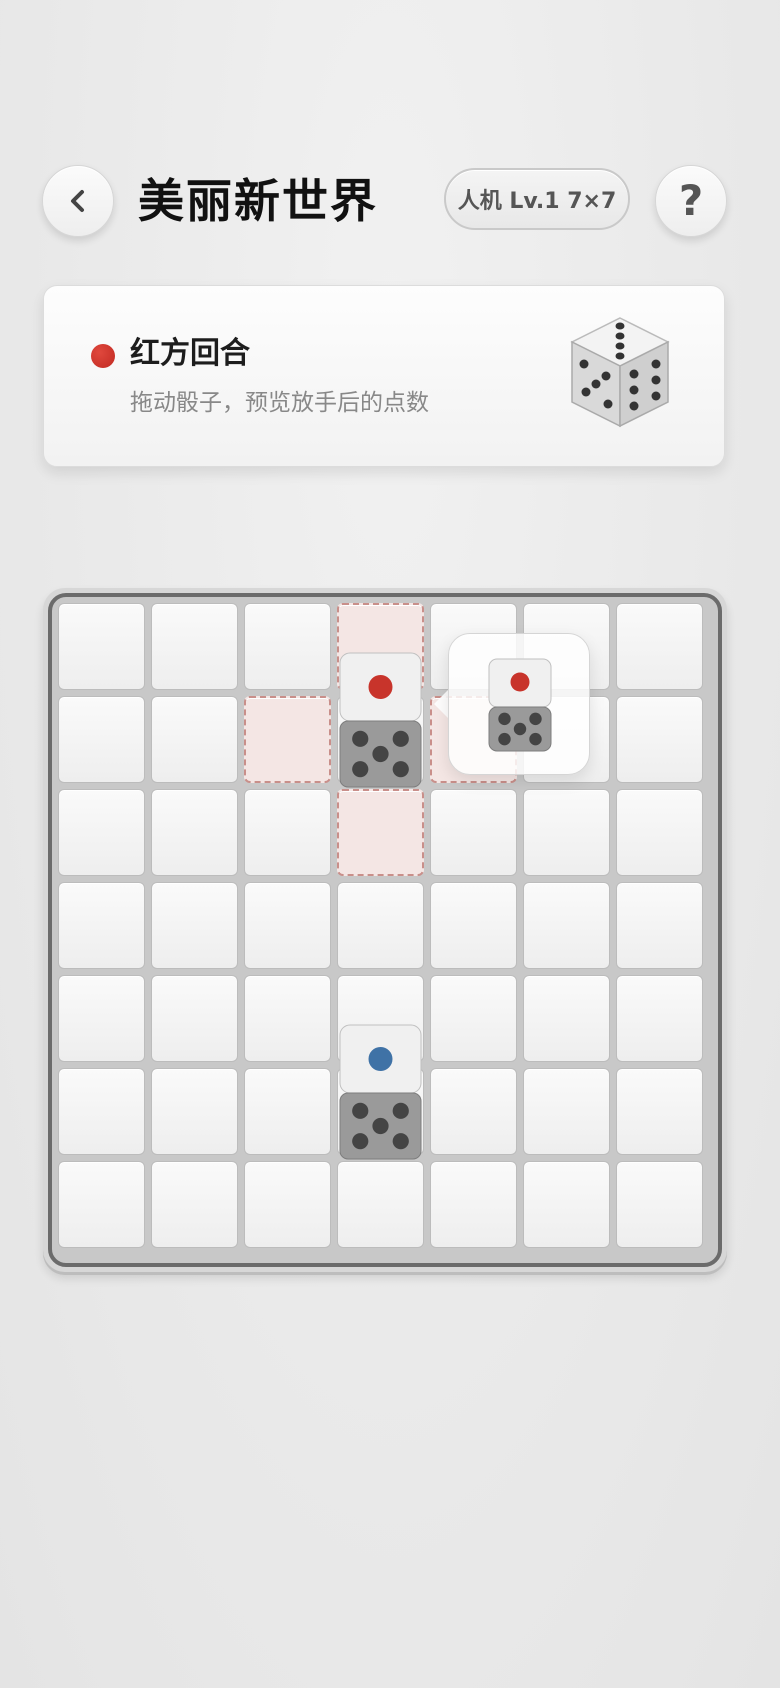 This screenshot has height=1688, width=780. Describe the element at coordinates (380, 1059) in the screenshot. I see `blue-player-dot` at that location.